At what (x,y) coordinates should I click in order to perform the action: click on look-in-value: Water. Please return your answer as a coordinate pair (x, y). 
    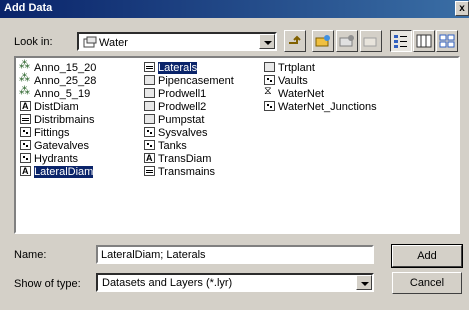
    Looking at the image, I should click on (105, 42).